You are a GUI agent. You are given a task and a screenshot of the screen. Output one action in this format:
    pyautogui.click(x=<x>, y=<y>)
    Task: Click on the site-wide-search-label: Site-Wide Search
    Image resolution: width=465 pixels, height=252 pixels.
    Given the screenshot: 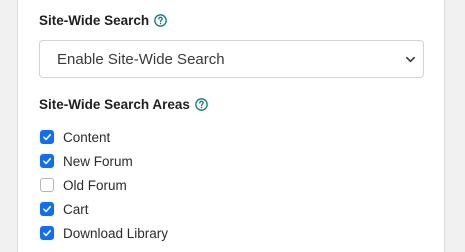 What is the action you would take?
    pyautogui.click(x=94, y=20)
    